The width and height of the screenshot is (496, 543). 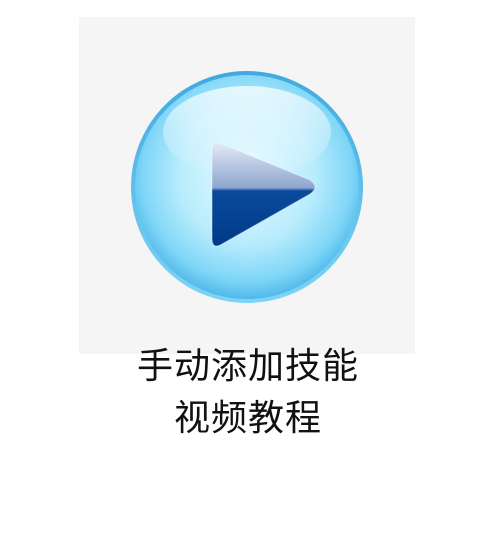 What do you see at coordinates (247, 418) in the screenshot?
I see `video-title-line-2: 视频教程` at bounding box center [247, 418].